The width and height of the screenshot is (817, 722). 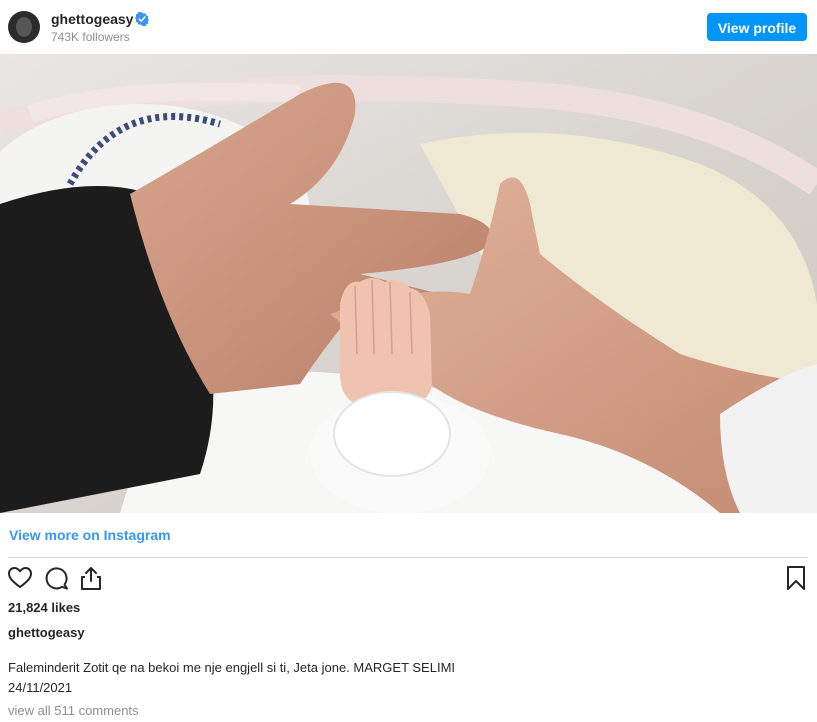 What do you see at coordinates (408, 557) in the screenshot?
I see `divider` at bounding box center [408, 557].